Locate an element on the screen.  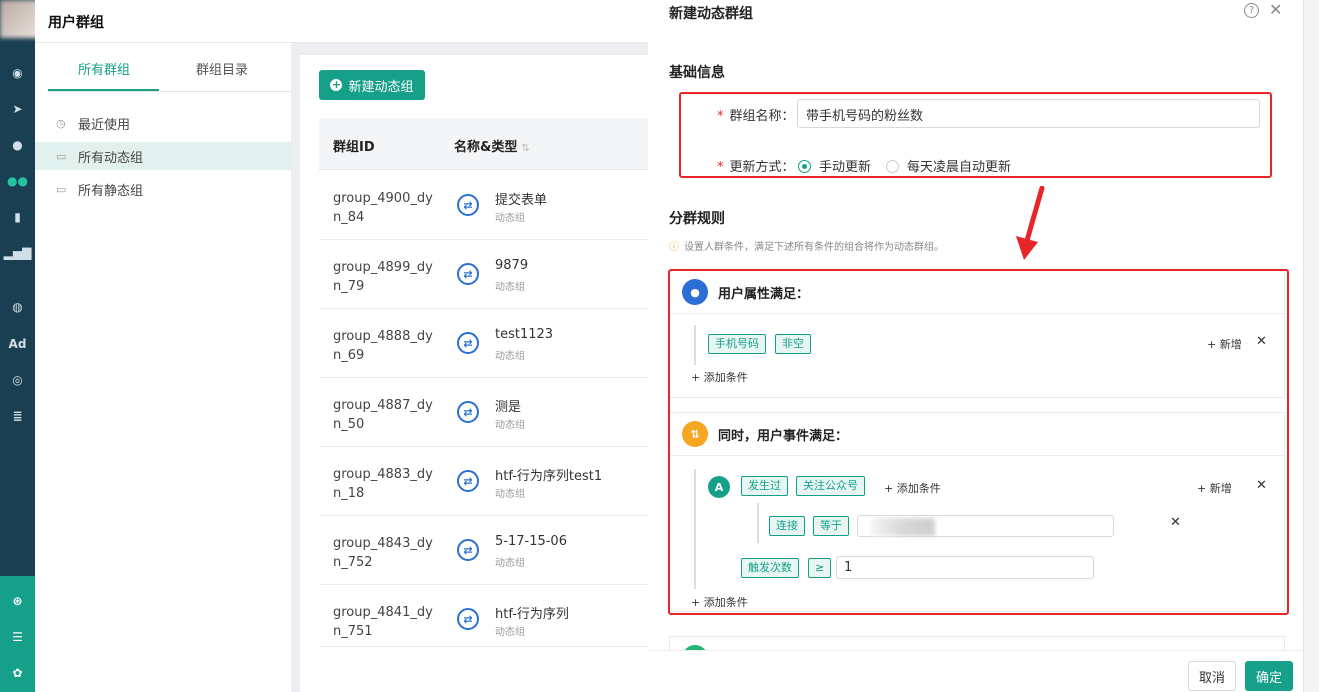
radio-auto-update: 每天凌晨自动更新 is located at coordinates (948, 165).